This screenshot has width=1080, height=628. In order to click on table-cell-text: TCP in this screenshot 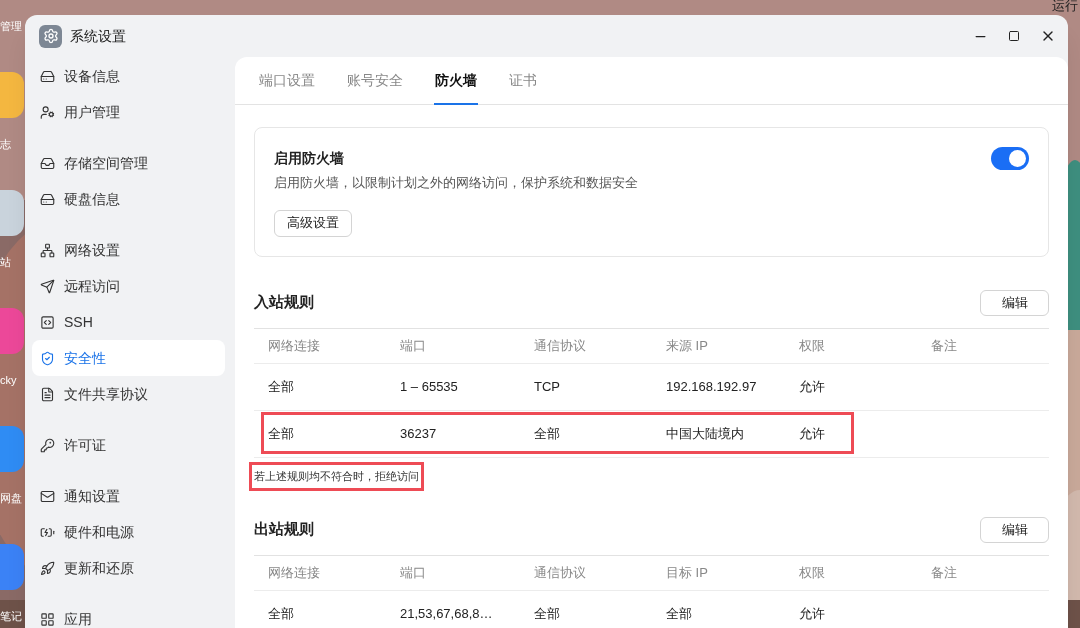, I will do `click(547, 386)`.